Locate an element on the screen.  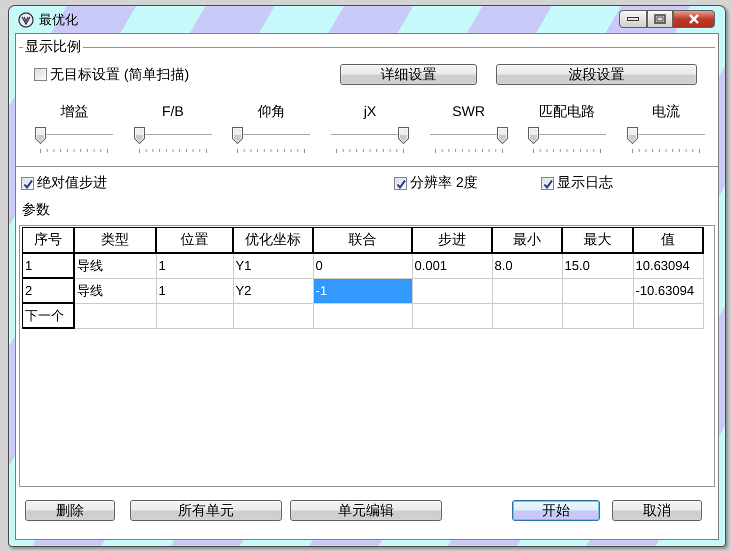
row-header: 1 is located at coordinates (48, 265).